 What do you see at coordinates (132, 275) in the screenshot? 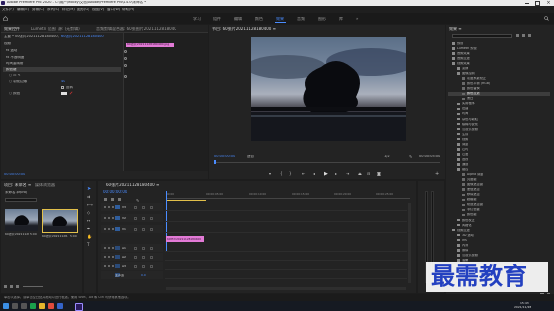
I see `track-header: 主声道 0.0` at bounding box center [132, 275].